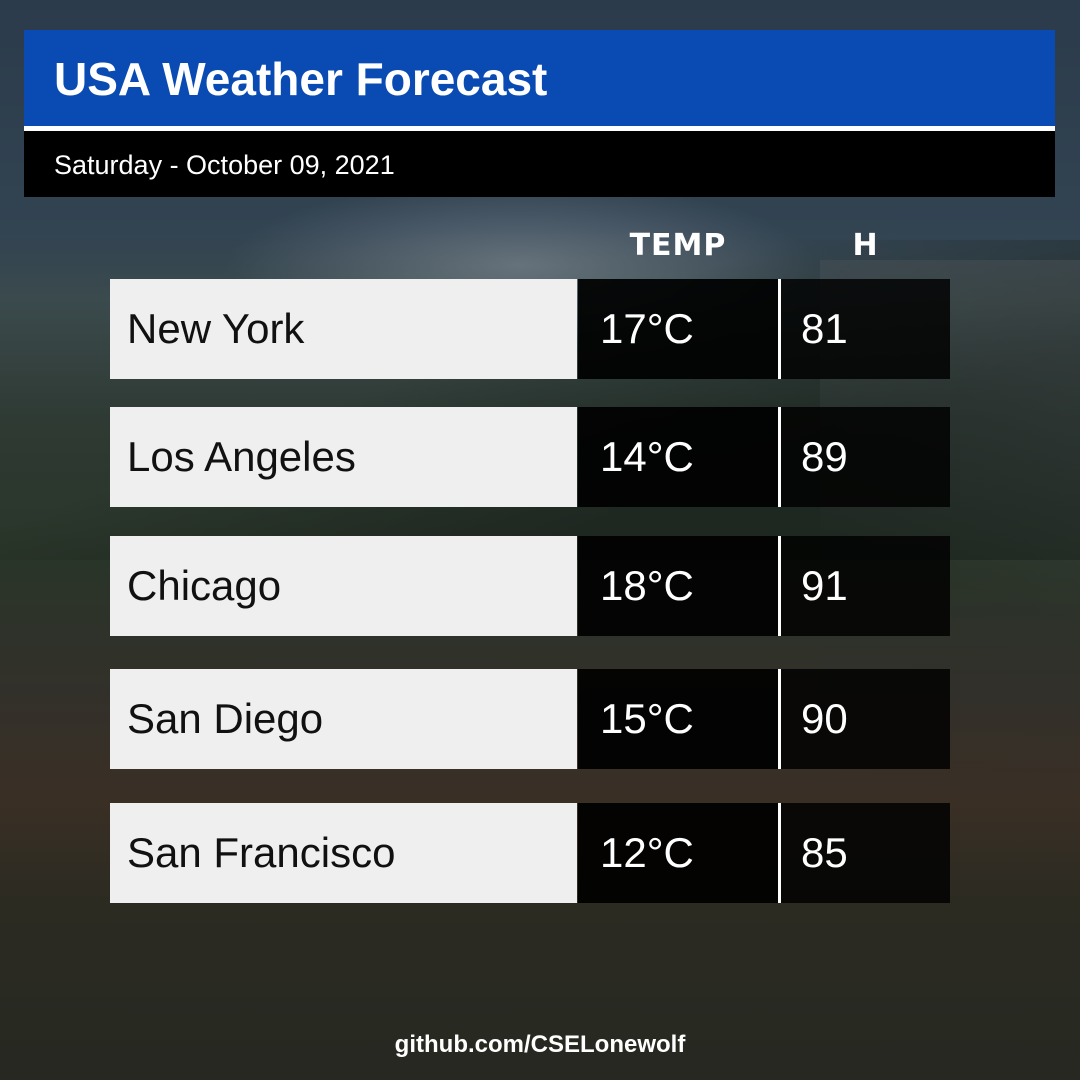  What do you see at coordinates (647, 852) in the screenshot?
I see `temperature-value: 12°C` at bounding box center [647, 852].